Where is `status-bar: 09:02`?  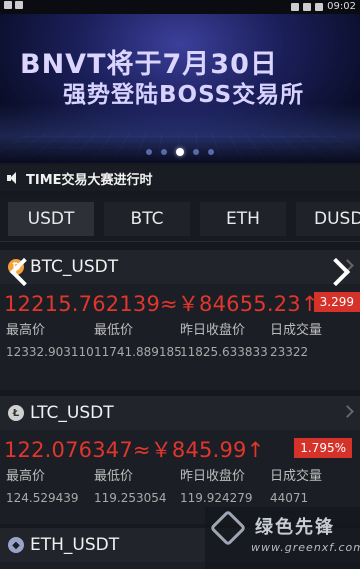 status-bar: 09:02 is located at coordinates (180, 7).